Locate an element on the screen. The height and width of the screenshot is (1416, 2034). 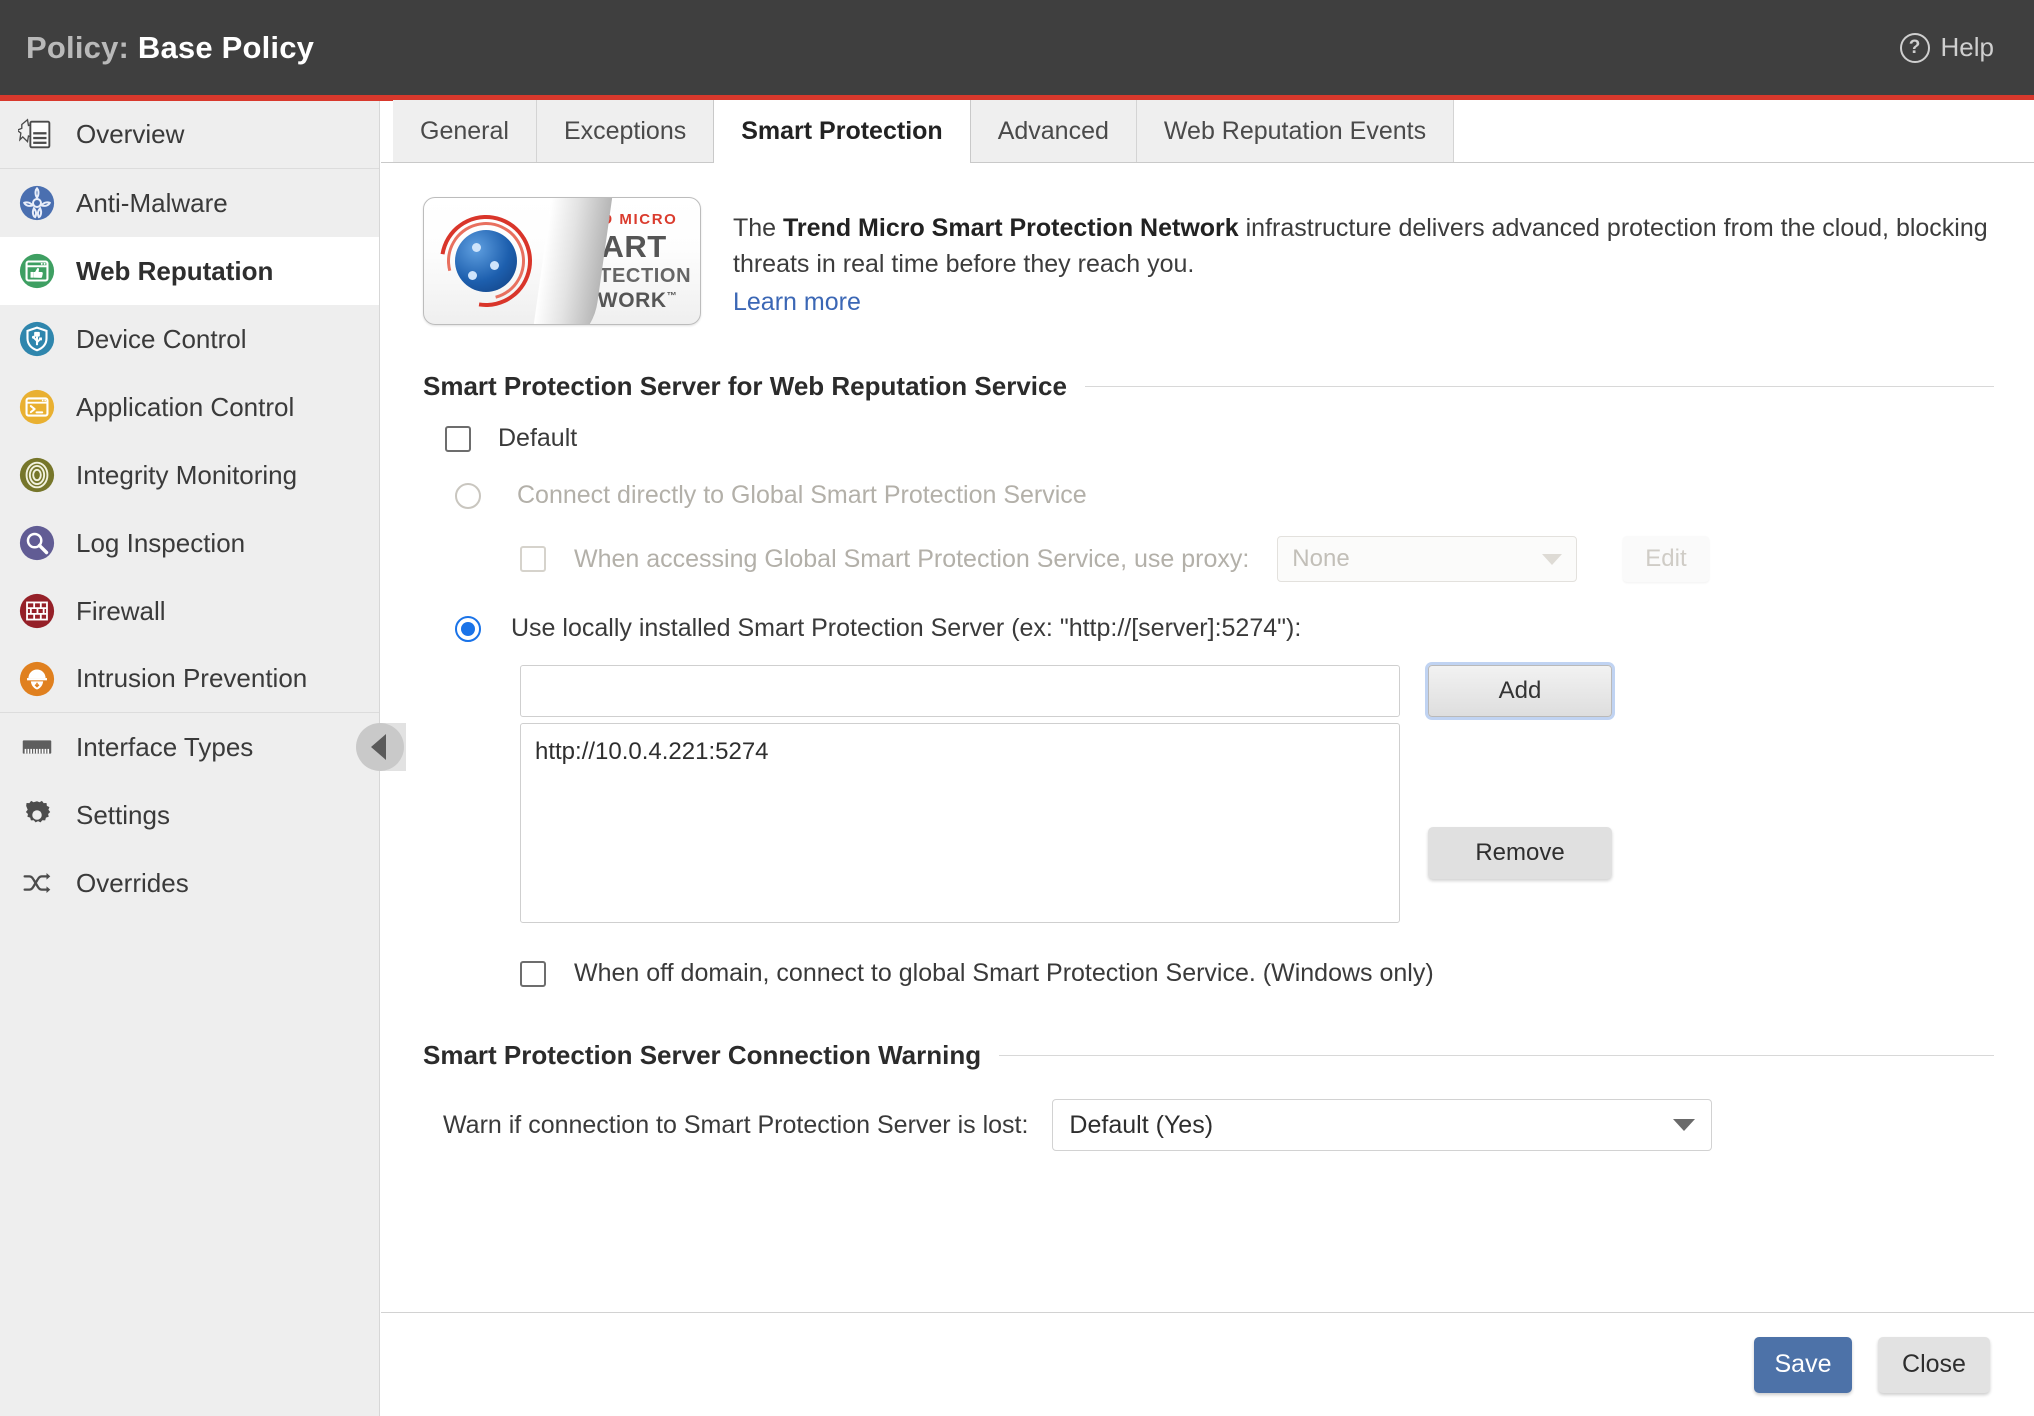
sidebar-item-label: Device Control is located at coordinates (161, 338).